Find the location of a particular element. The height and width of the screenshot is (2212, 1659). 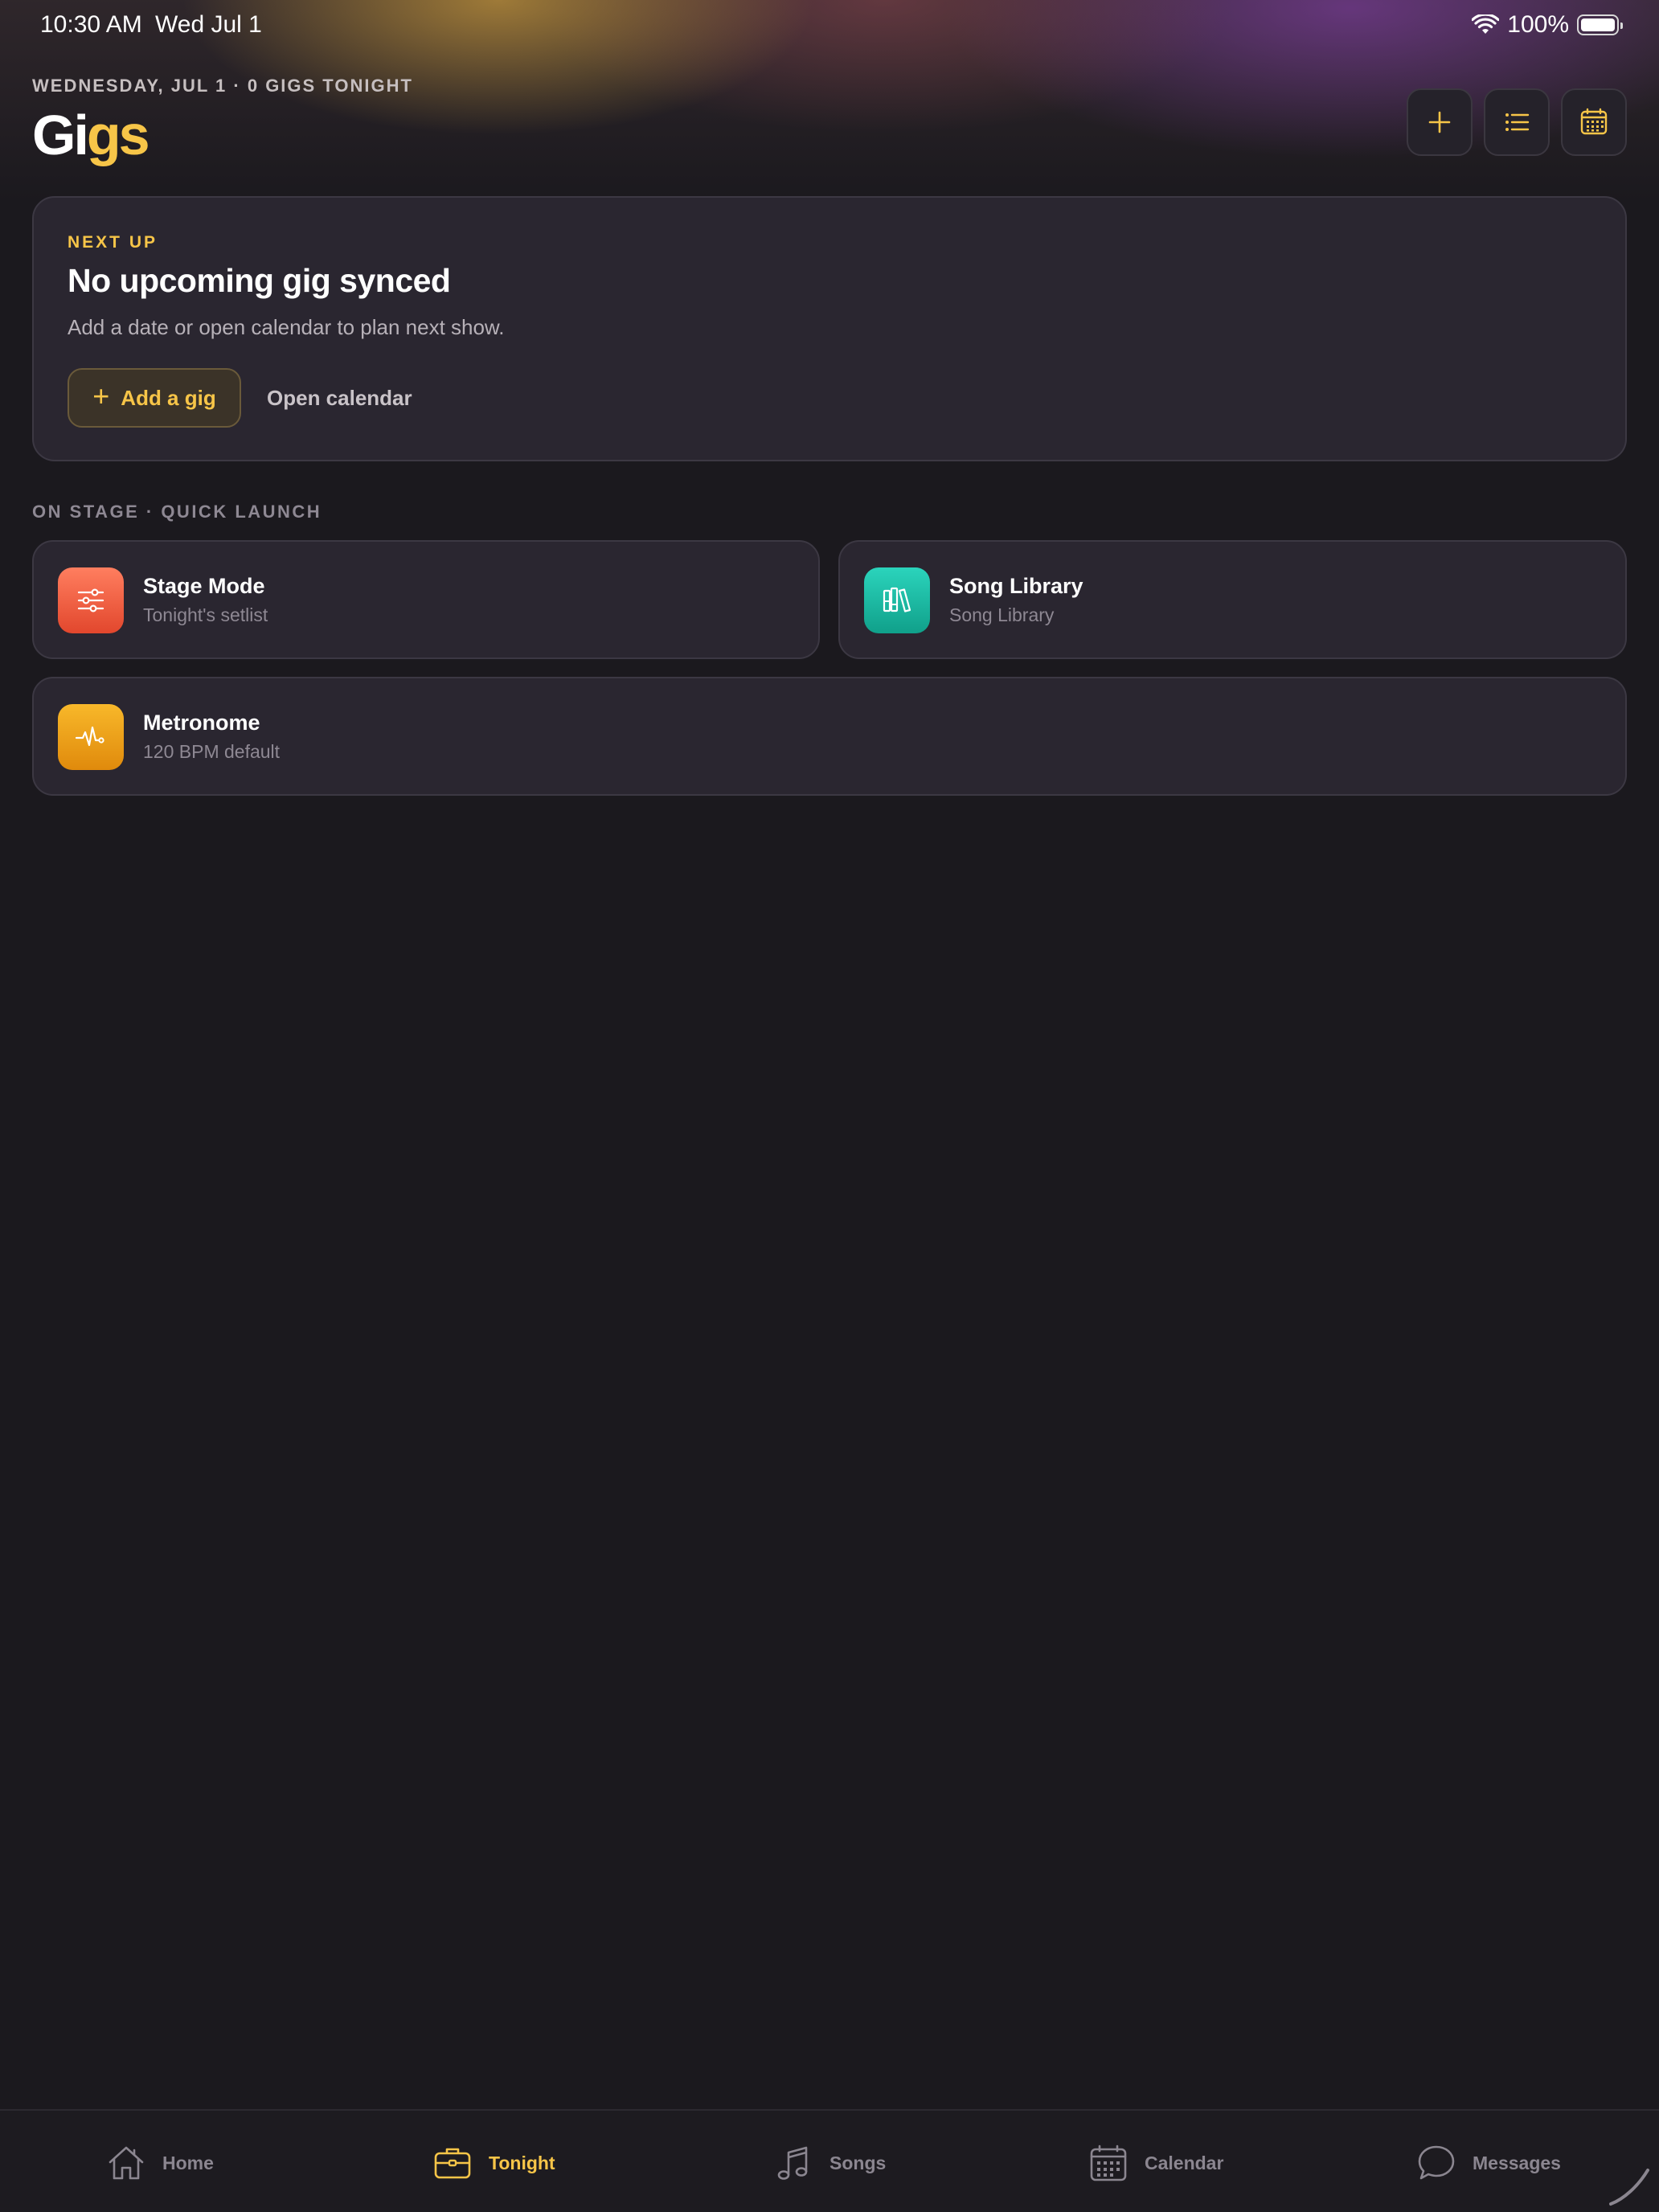

sliders-icon is located at coordinates (90, 600).